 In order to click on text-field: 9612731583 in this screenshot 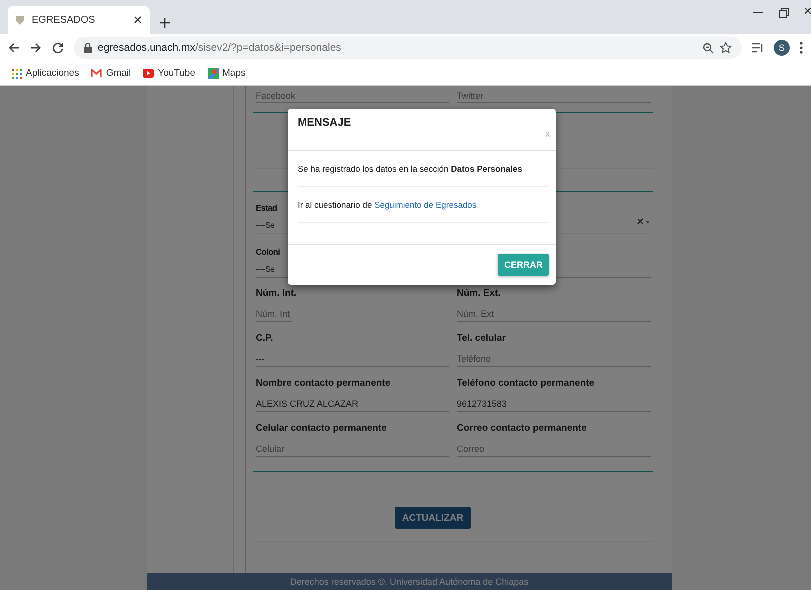, I will do `click(554, 405)`.